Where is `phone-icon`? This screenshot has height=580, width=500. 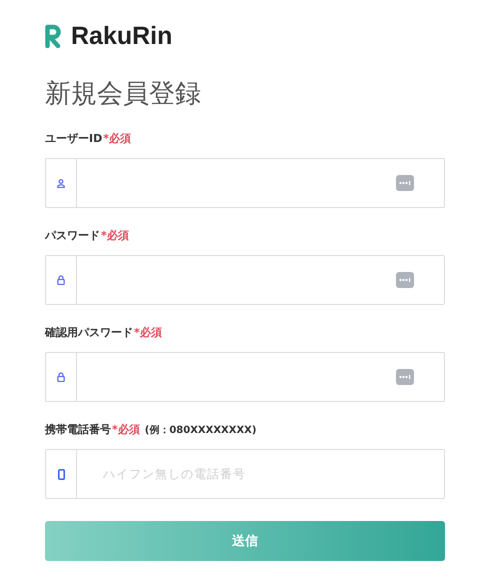
phone-icon is located at coordinates (61, 474).